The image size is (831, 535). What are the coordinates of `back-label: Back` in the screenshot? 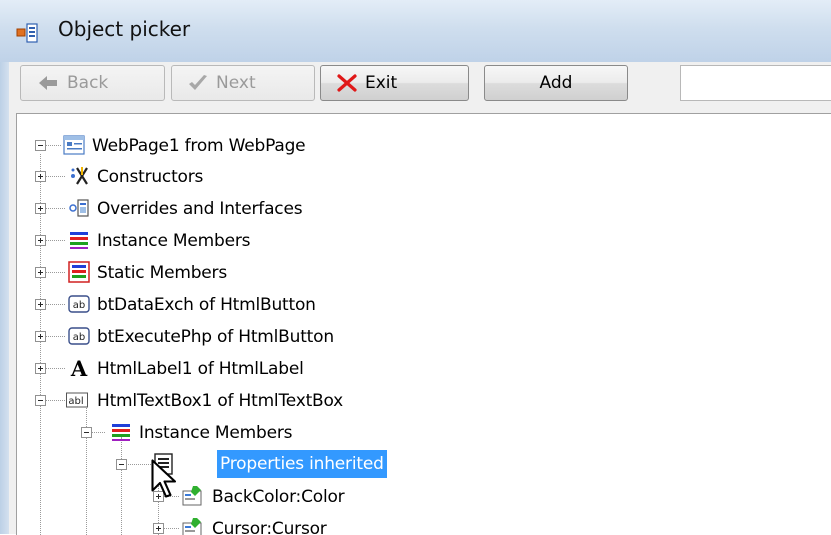 It's located at (88, 83).